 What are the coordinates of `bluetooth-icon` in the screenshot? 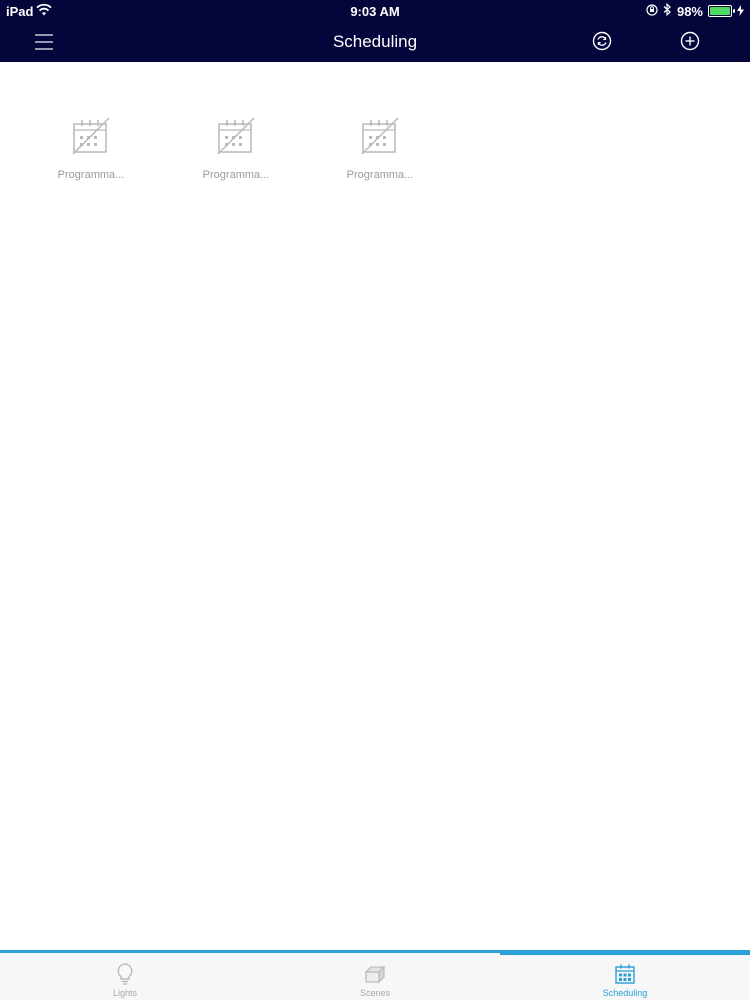 It's located at (667, 10).